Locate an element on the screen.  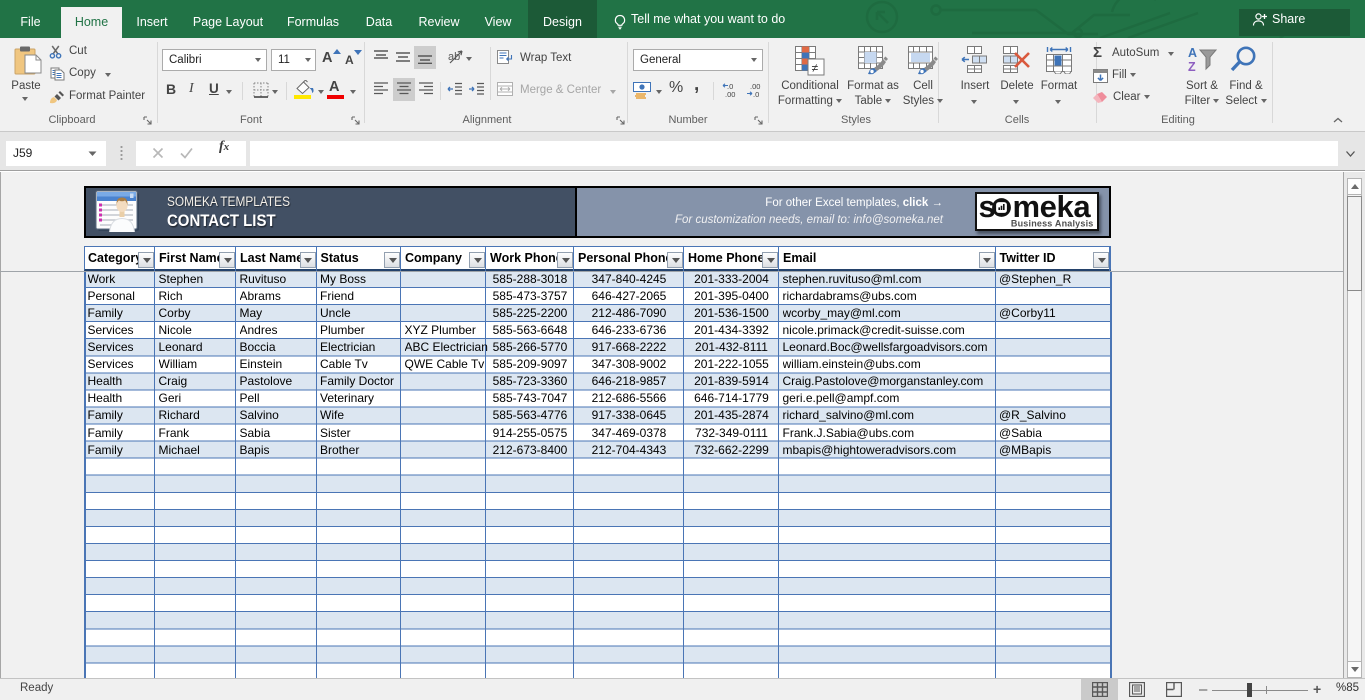
svg-text: .00 is located at coordinates (730, 94).